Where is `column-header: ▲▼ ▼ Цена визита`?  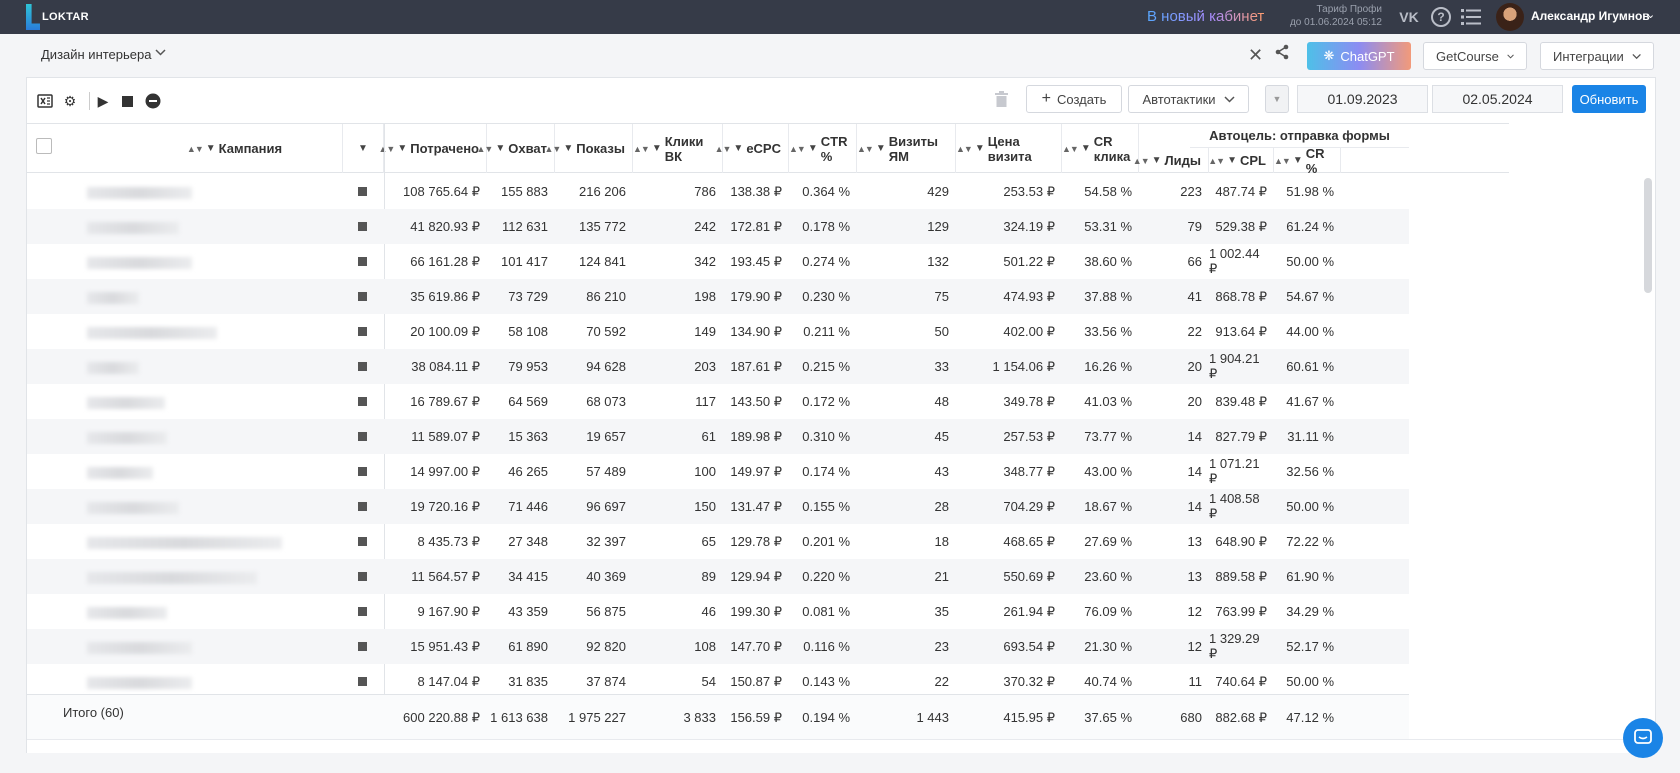 column-header: ▲▼ ▼ Цена визита is located at coordinates (1009, 148).